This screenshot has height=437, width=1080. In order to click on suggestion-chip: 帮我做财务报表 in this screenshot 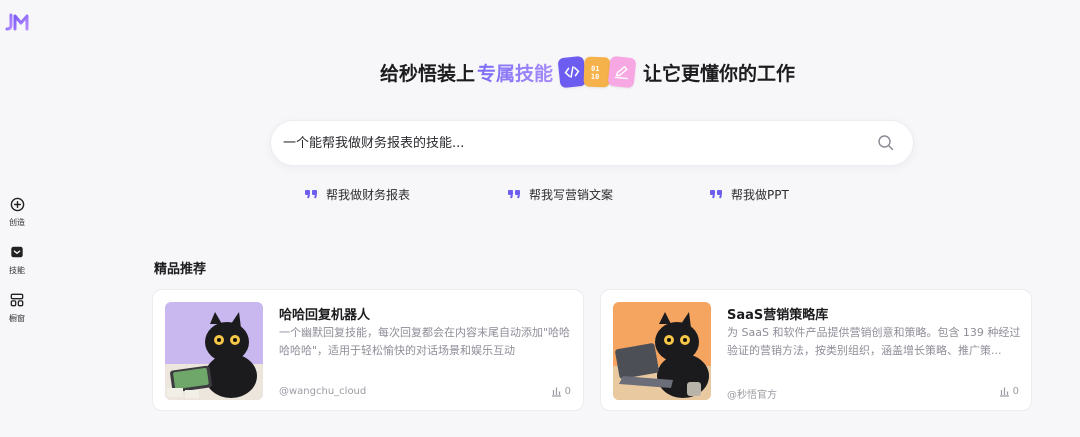, I will do `click(357, 194)`.